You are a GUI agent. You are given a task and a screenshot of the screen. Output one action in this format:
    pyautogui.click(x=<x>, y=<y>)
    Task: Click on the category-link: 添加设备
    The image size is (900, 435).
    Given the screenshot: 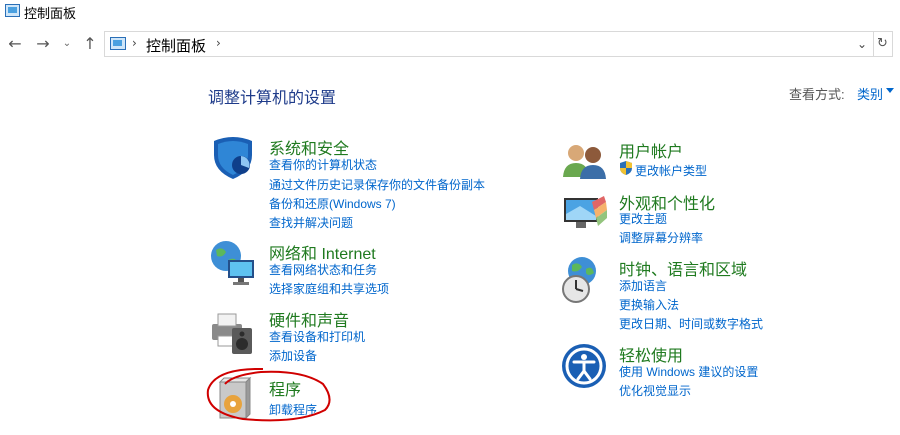 What is the action you would take?
    pyautogui.click(x=293, y=355)
    